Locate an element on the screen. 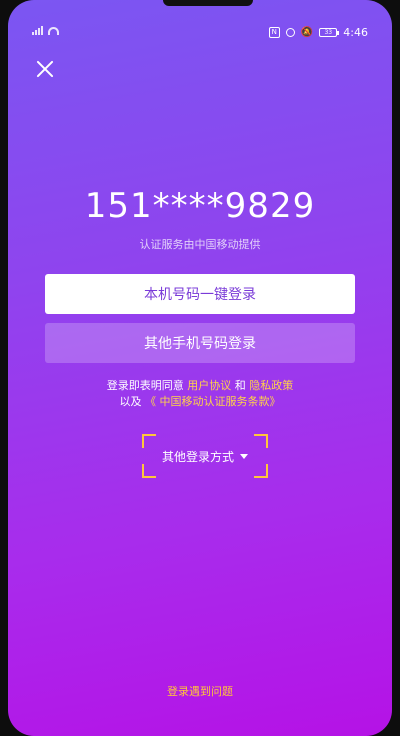 The height and width of the screenshot is (736, 400). other-login-methods-button: 其他登录方式 is located at coordinates (205, 456).